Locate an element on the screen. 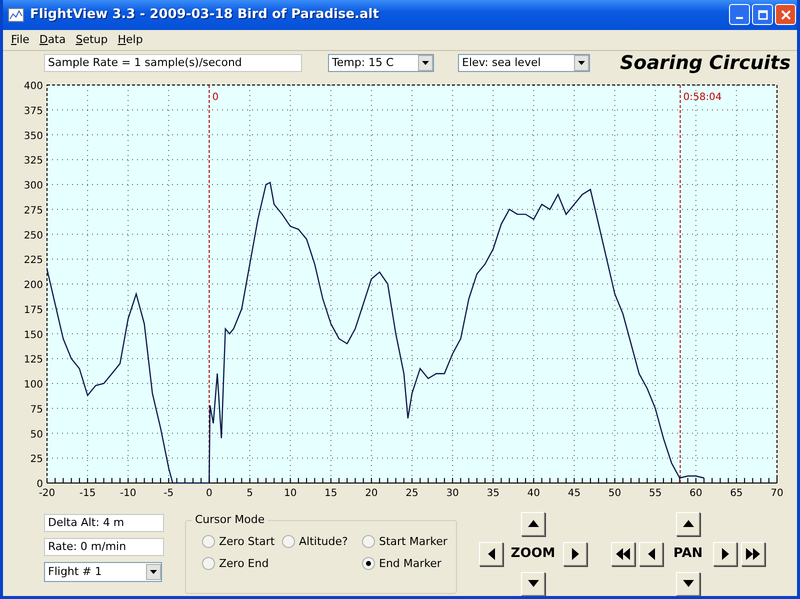 This screenshot has height=599, width=800. x-tick-label: 15 is located at coordinates (331, 493).